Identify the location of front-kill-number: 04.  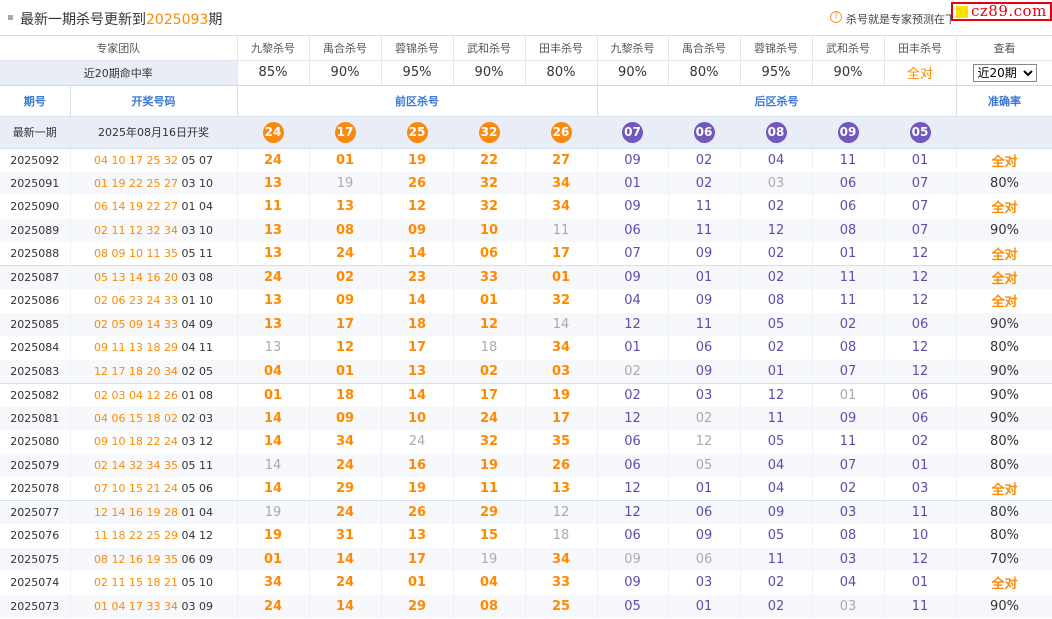
(489, 583).